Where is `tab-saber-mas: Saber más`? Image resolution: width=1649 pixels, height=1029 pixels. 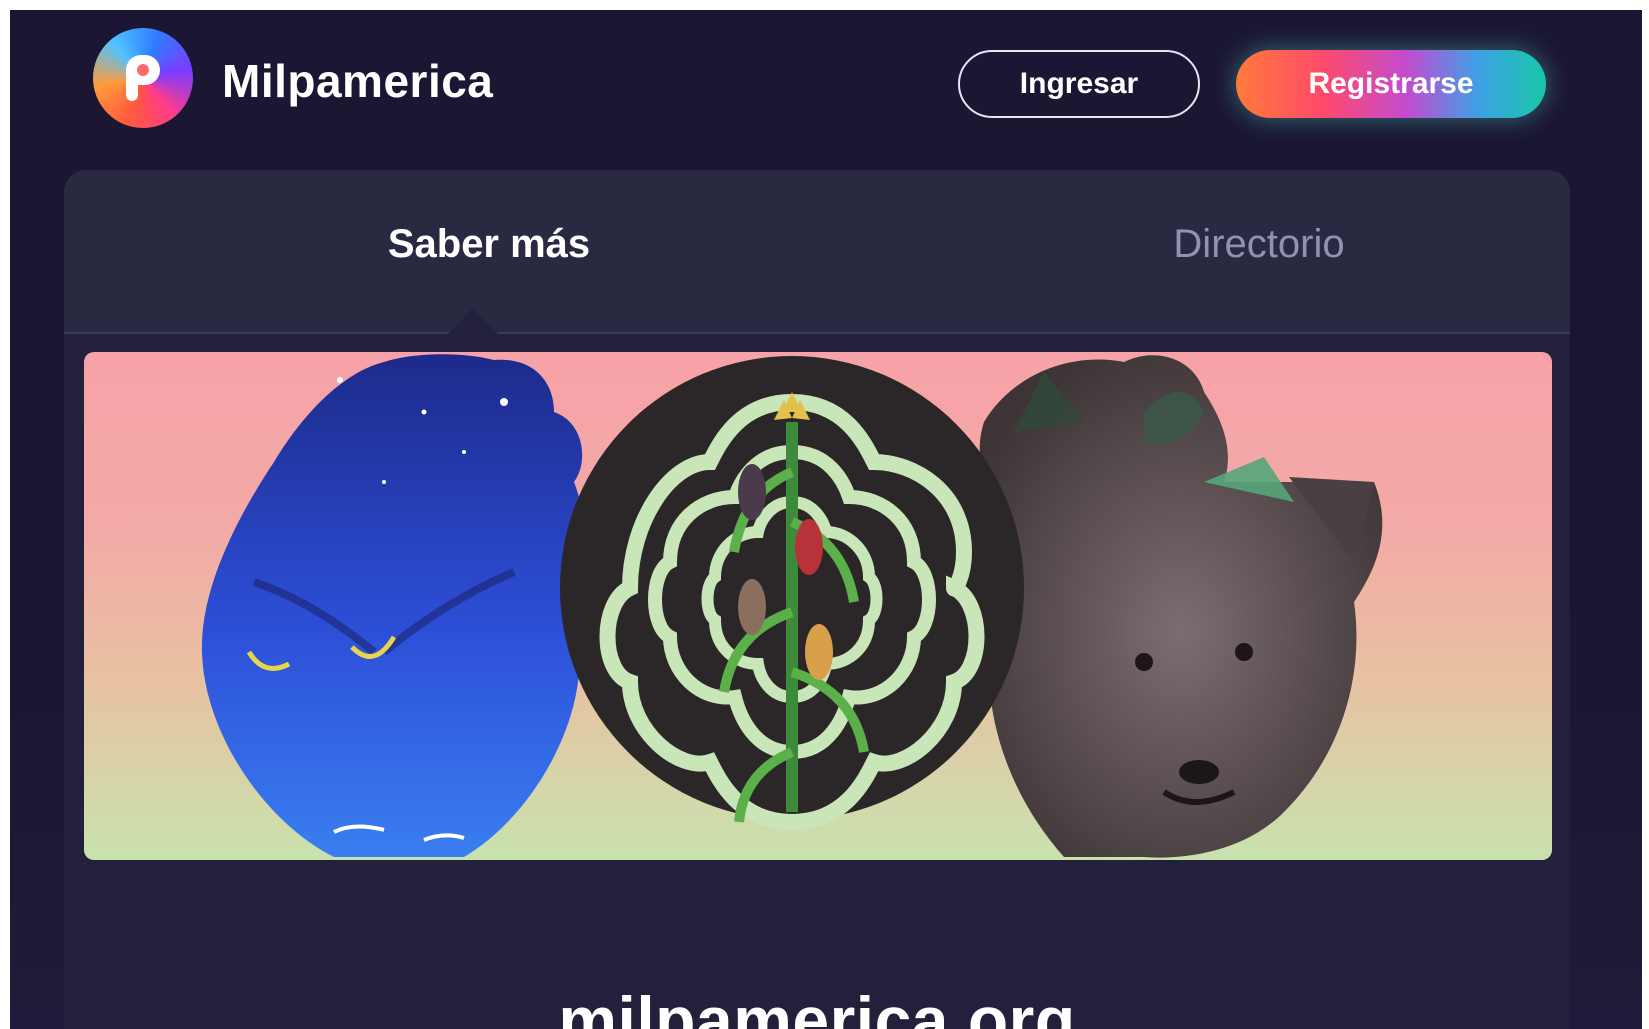 tab-saber-mas: Saber más is located at coordinates (489, 244).